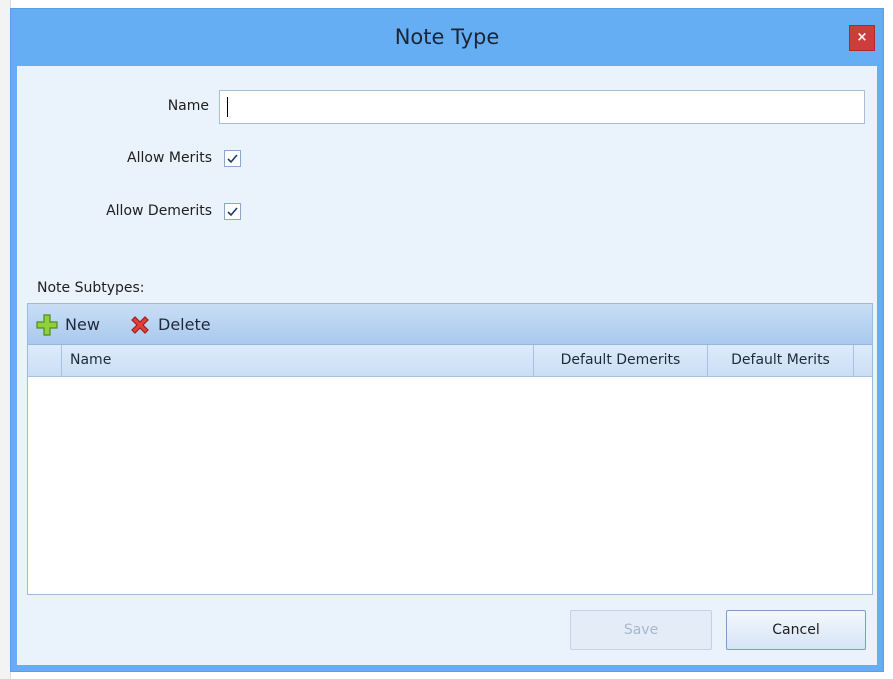 This screenshot has height=679, width=893. What do you see at coordinates (169, 158) in the screenshot?
I see `allow-merits-label: Allow Merits` at bounding box center [169, 158].